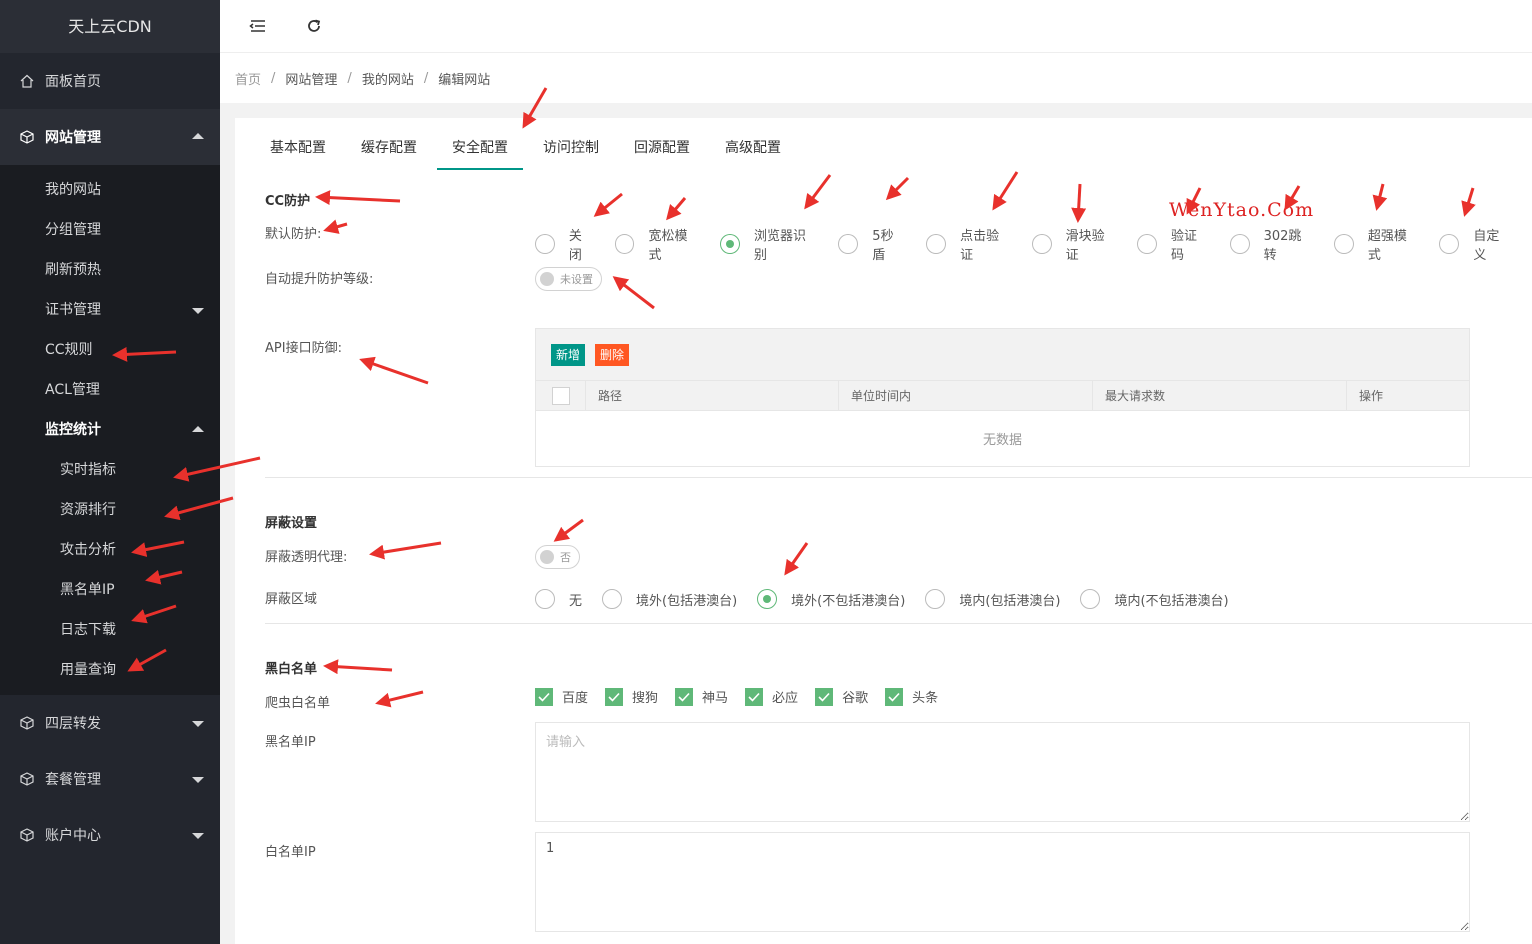  What do you see at coordinates (1085, 246) in the screenshot?
I see `radio-label: 滑块验证` at bounding box center [1085, 246].